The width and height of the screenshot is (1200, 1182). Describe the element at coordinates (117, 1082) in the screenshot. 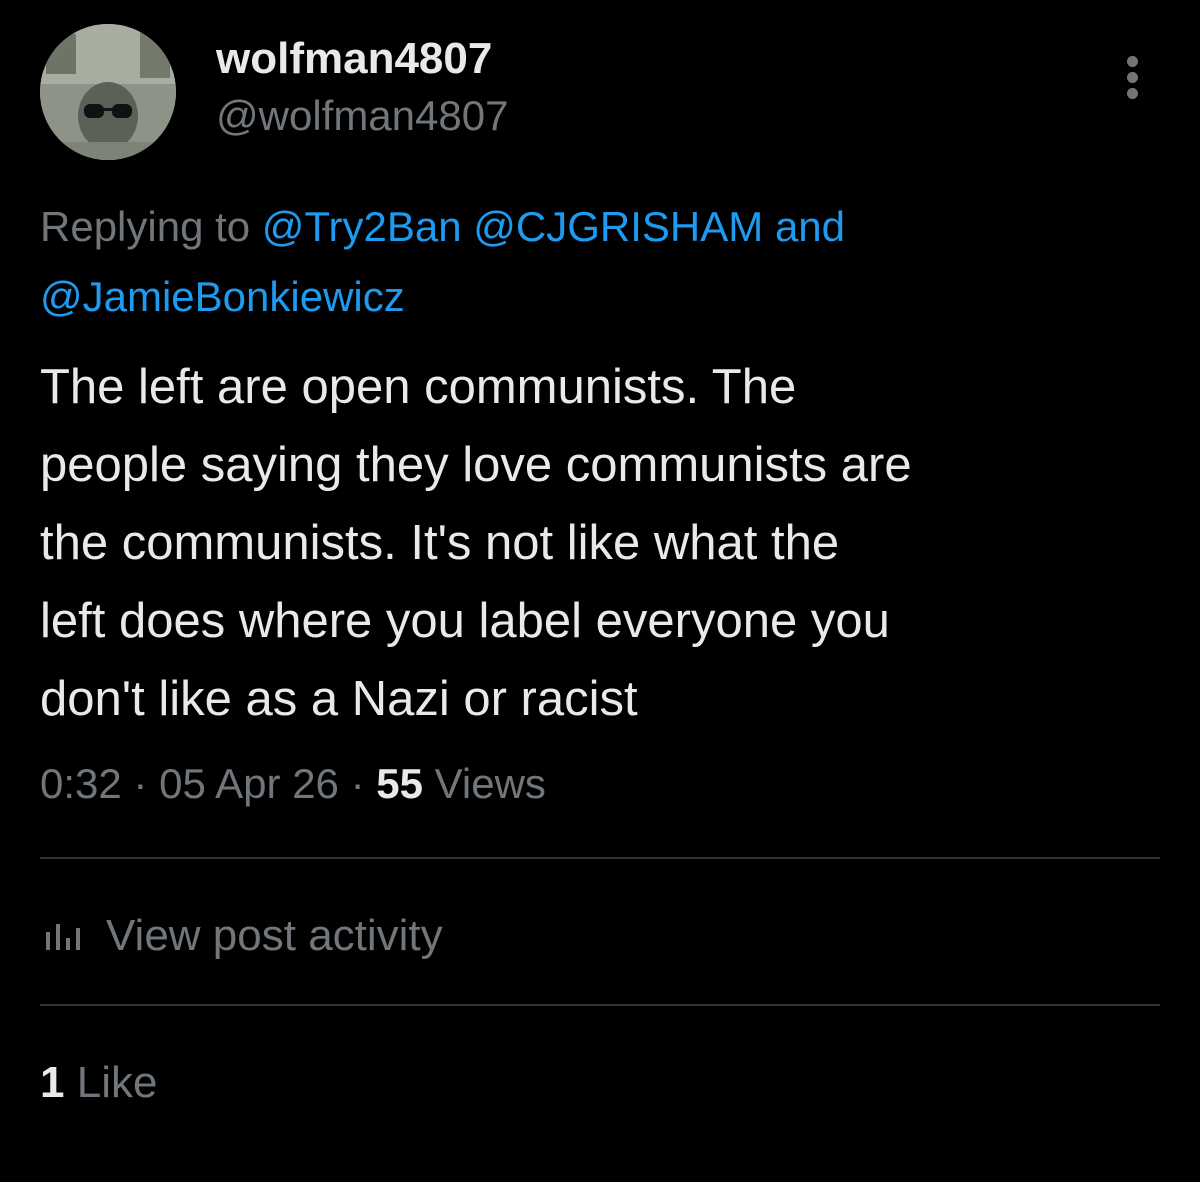

I see `likes-label: Like` at that location.